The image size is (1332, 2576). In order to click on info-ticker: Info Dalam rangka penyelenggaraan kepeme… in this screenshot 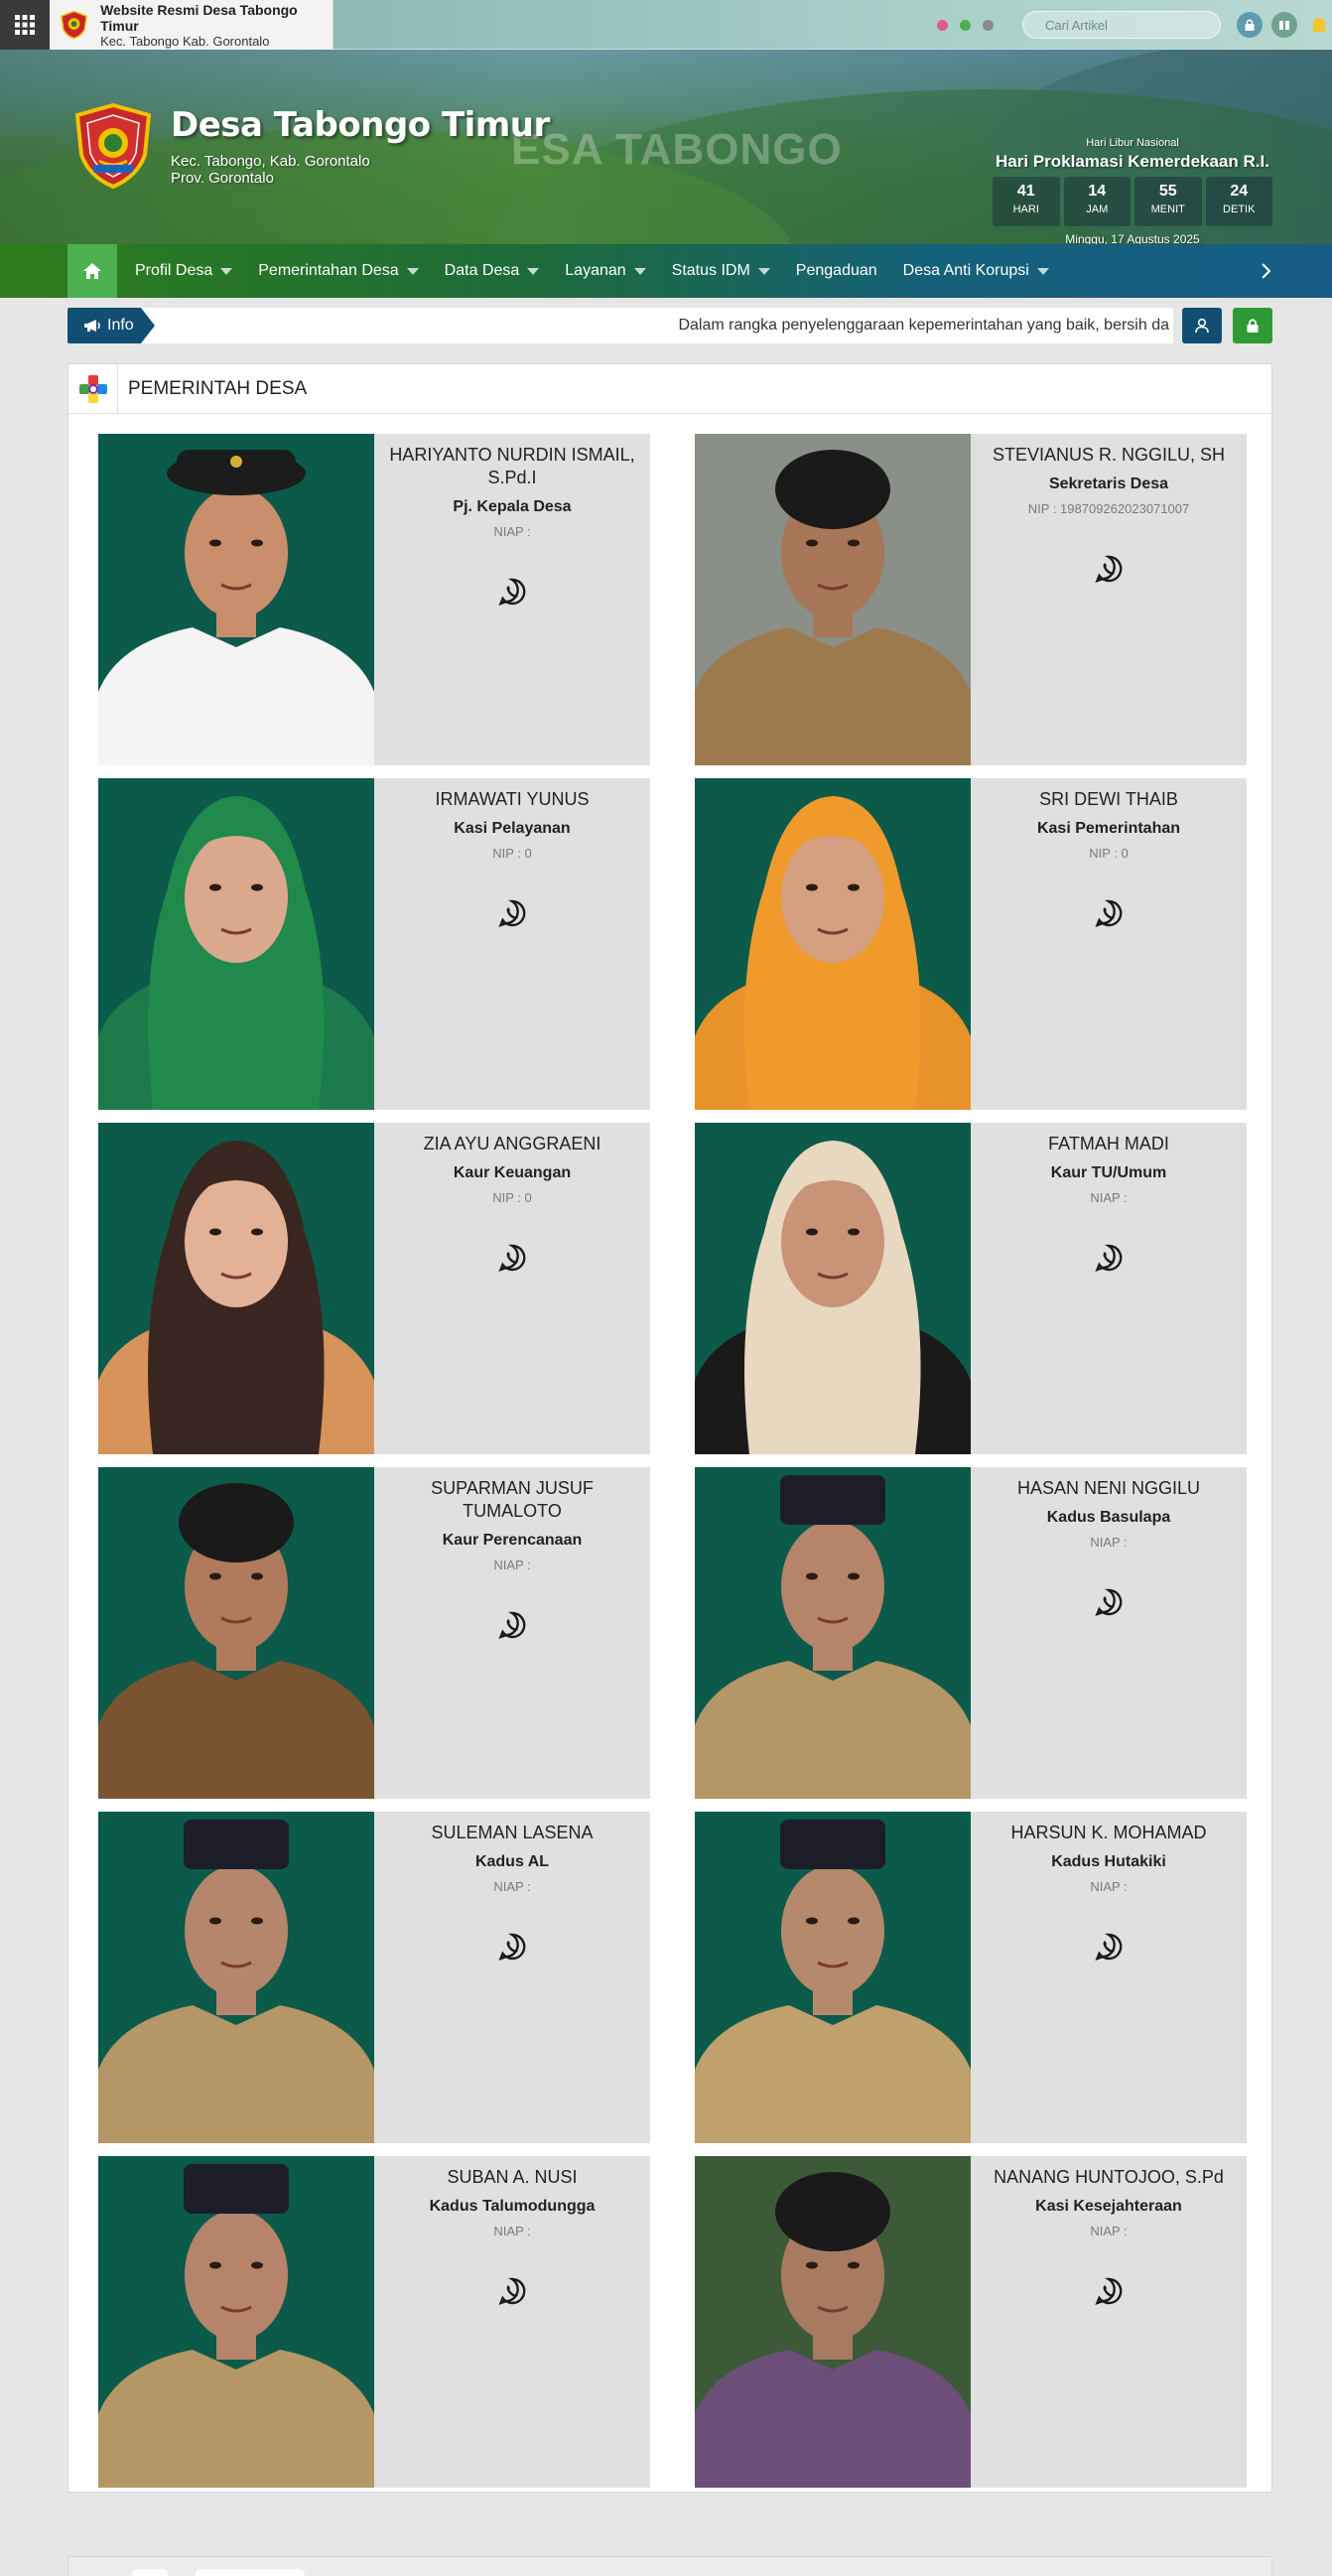, I will do `click(620, 325)`.